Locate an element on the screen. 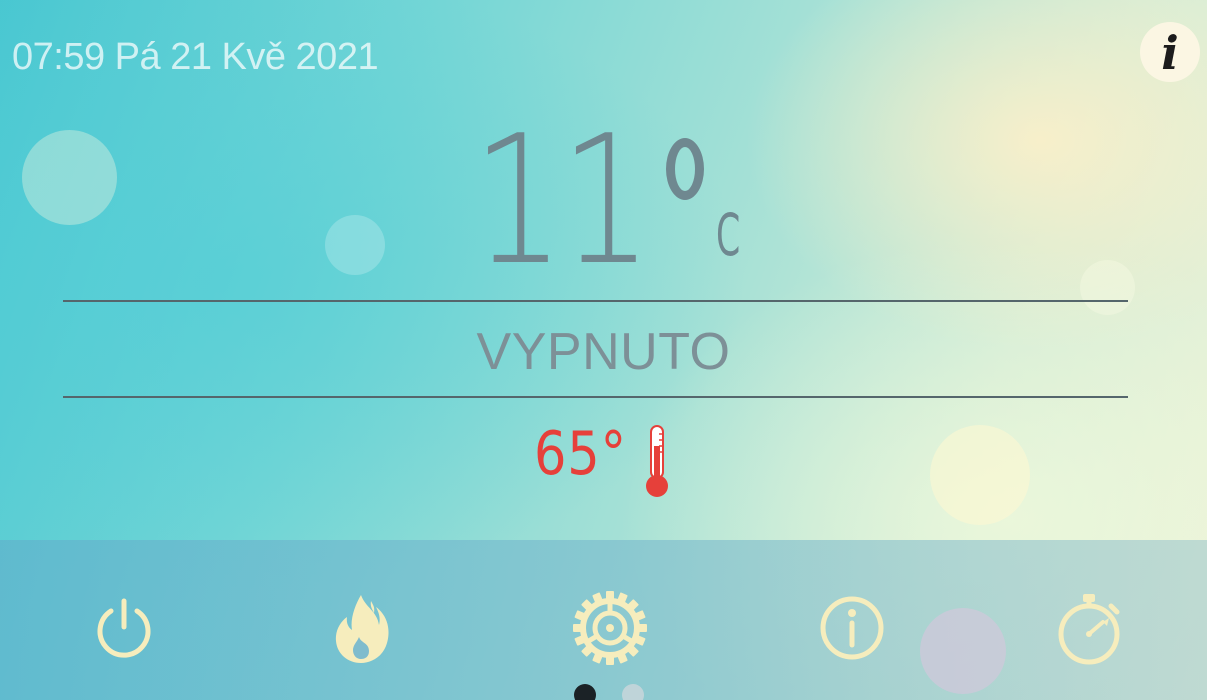  power-button is located at coordinates (124, 628).